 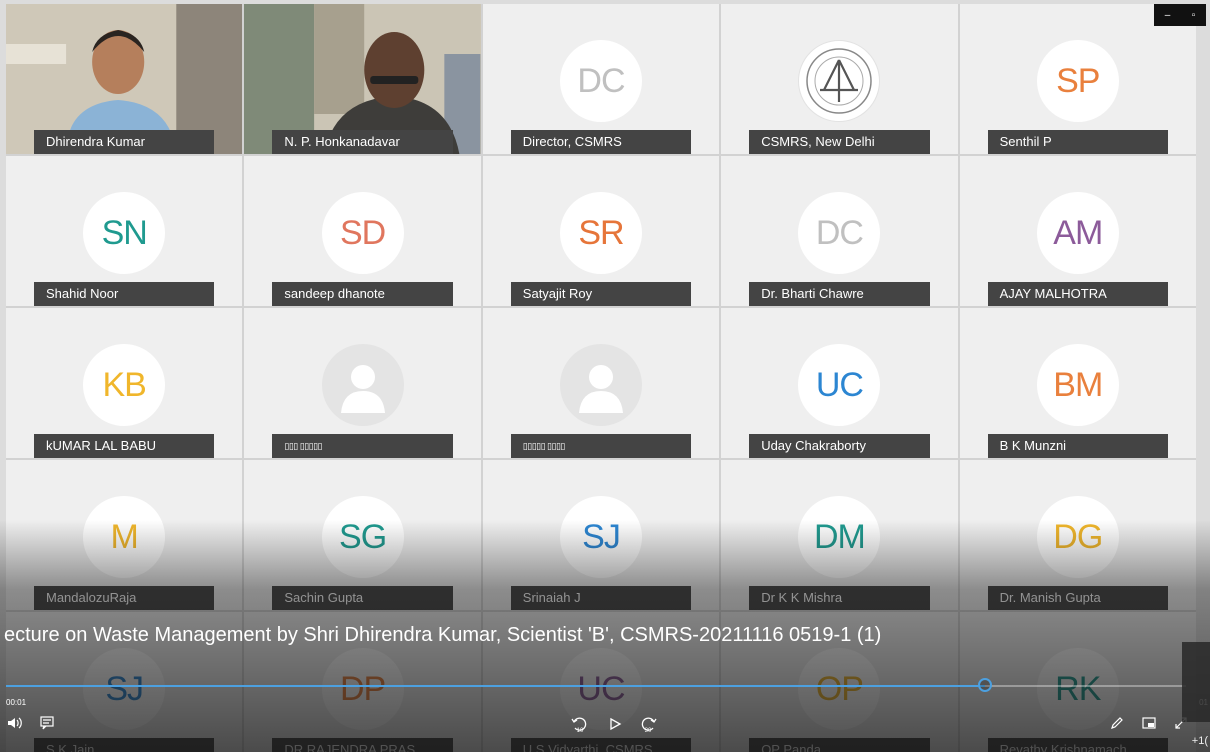 What do you see at coordinates (124, 294) in the screenshot?
I see `participant-name-label: Shahid Noor` at bounding box center [124, 294].